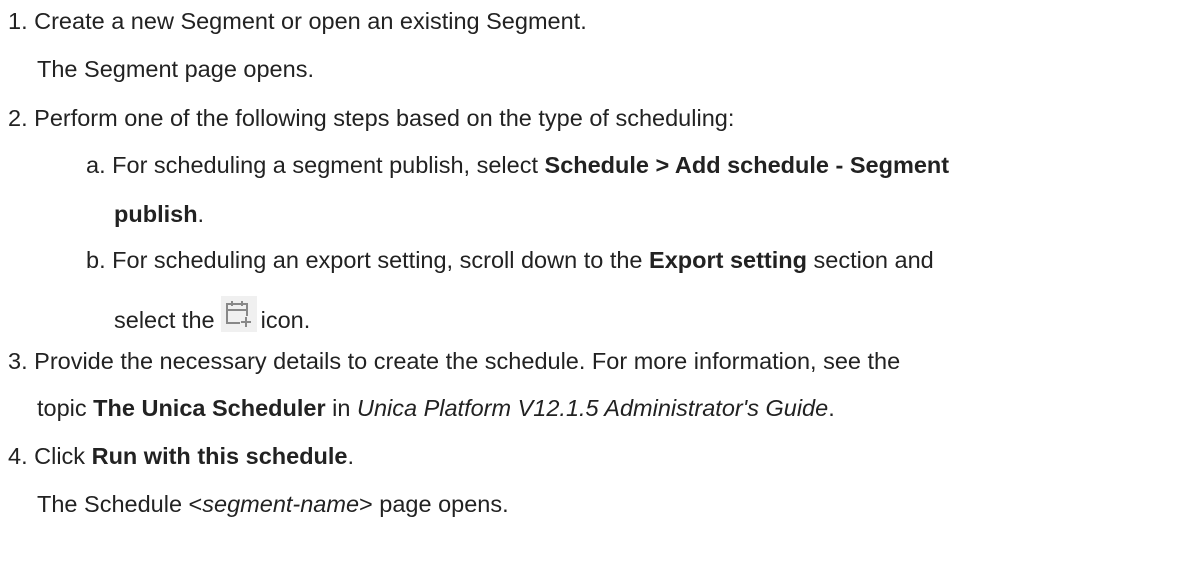 The width and height of the screenshot is (1187, 582). What do you see at coordinates (351, 456) in the screenshot?
I see `step-4-post: .` at bounding box center [351, 456].